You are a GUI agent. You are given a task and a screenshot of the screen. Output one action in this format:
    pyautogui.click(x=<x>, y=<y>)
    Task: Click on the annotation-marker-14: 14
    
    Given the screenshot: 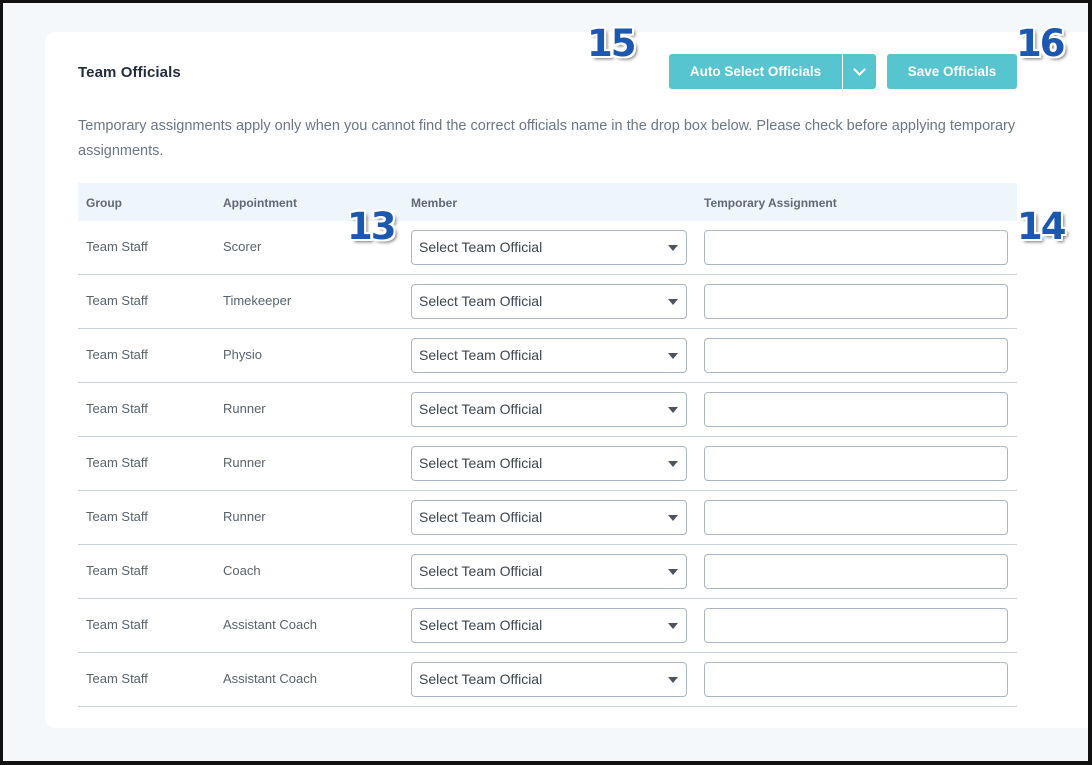 What is the action you would take?
    pyautogui.click(x=1041, y=226)
    